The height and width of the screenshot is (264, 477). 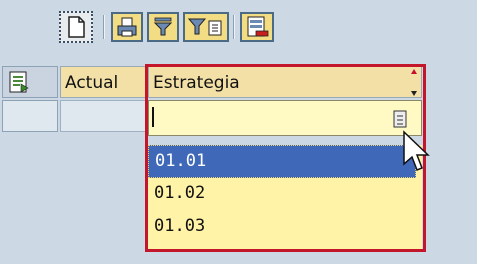 I want to click on filter-settings-button, so click(x=206, y=27).